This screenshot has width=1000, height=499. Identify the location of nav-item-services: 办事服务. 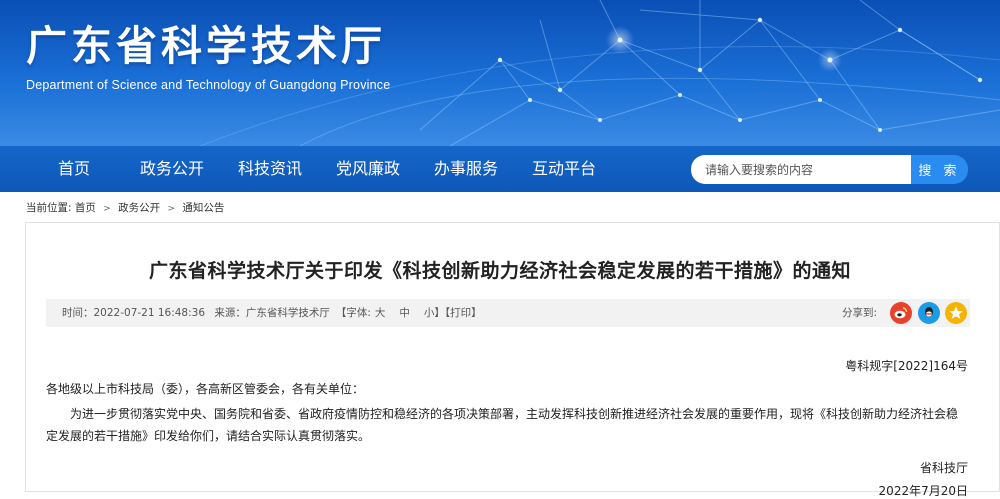
(466, 169).